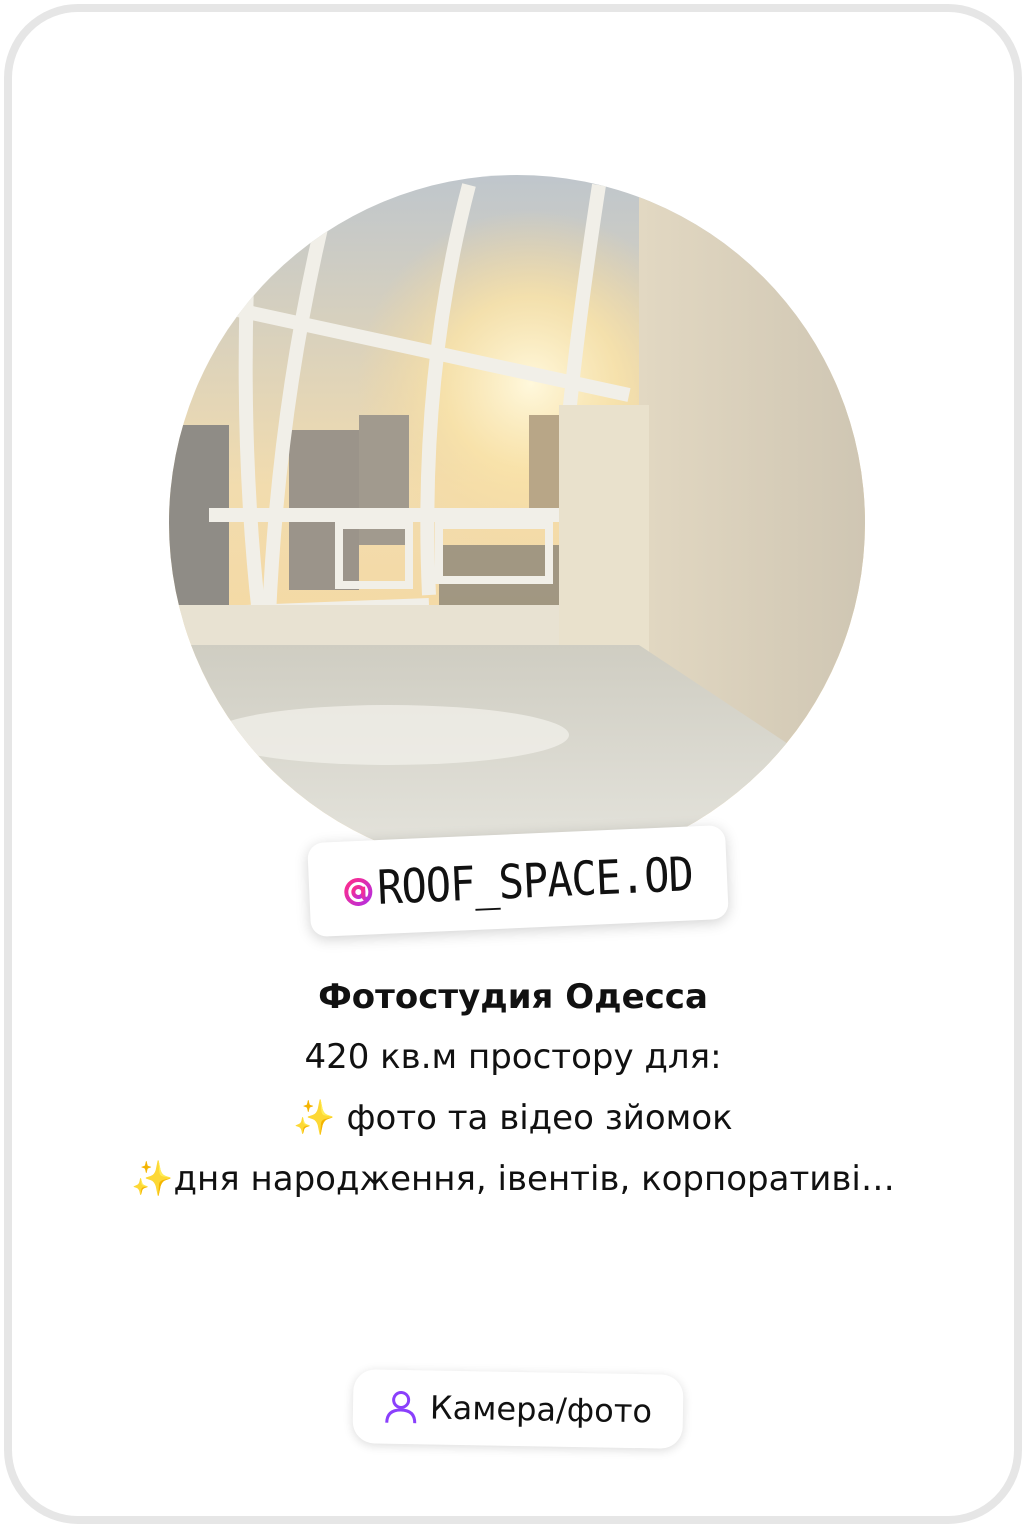 The height and width of the screenshot is (1528, 1026). Describe the element at coordinates (358, 891) in the screenshot. I see `at-sign-icon` at that location.